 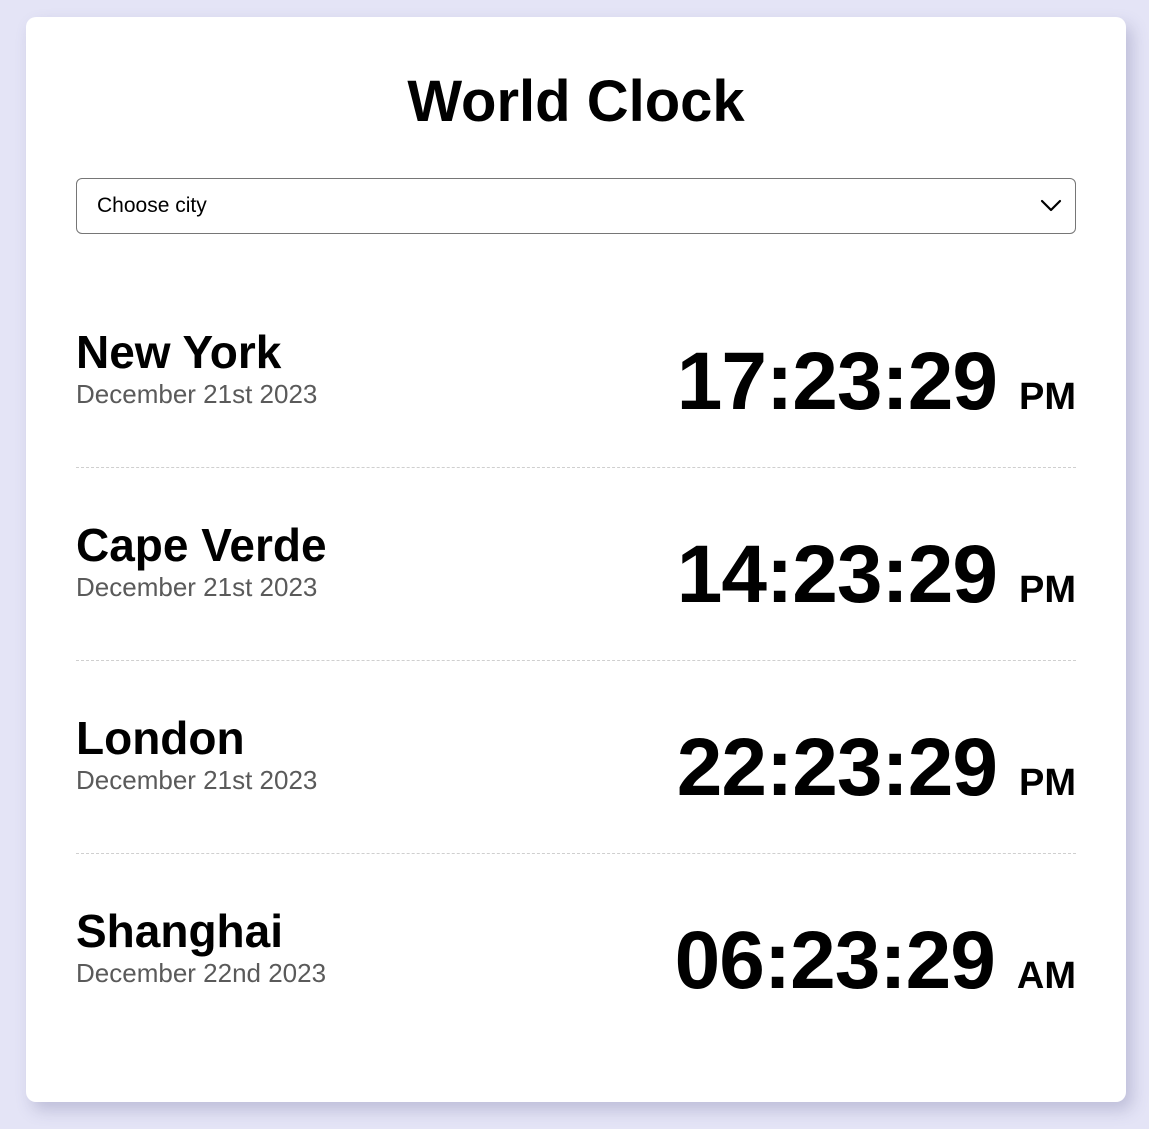 What do you see at coordinates (576, 371) in the screenshot?
I see `city-row-new-york: New York December 21st 2023 17:23:29 PM` at bounding box center [576, 371].